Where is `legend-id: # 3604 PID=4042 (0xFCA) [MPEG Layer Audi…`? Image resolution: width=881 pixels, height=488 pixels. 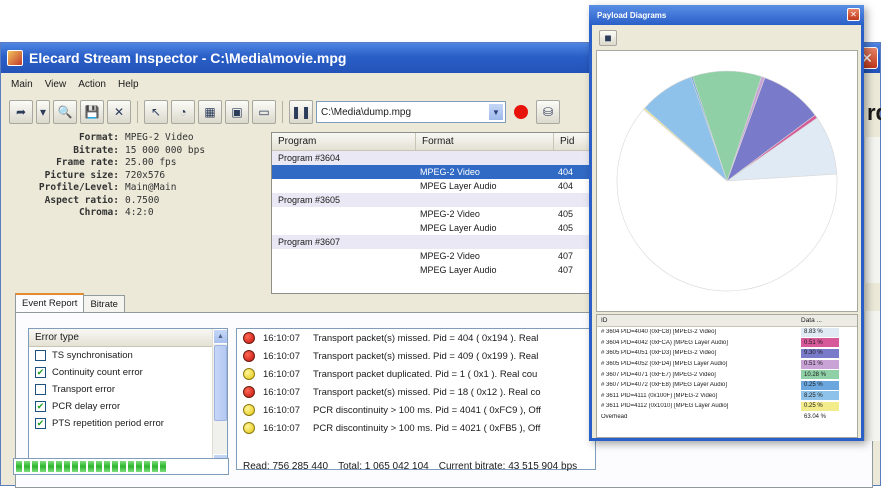
legend-id: # 3604 PID=4042 (0xFCA) [MPEG Layer Audi… is located at coordinates (664, 342).